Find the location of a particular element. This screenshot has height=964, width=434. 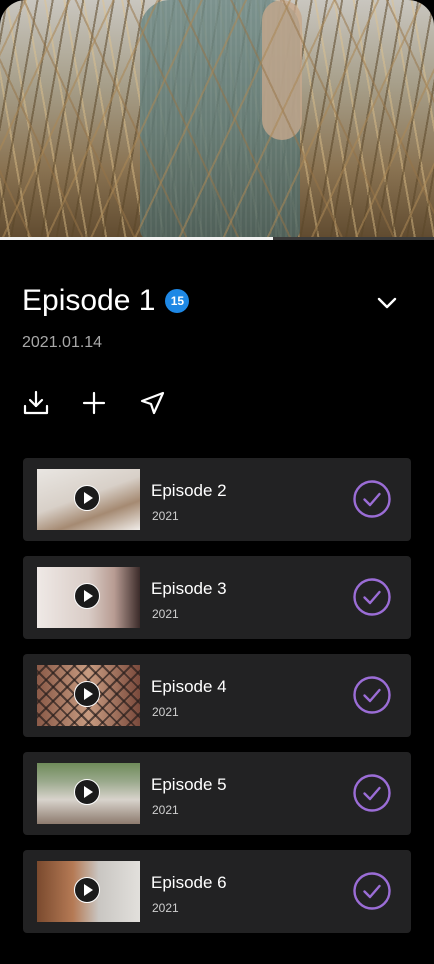

age-rating-badge: 15 is located at coordinates (177, 301).